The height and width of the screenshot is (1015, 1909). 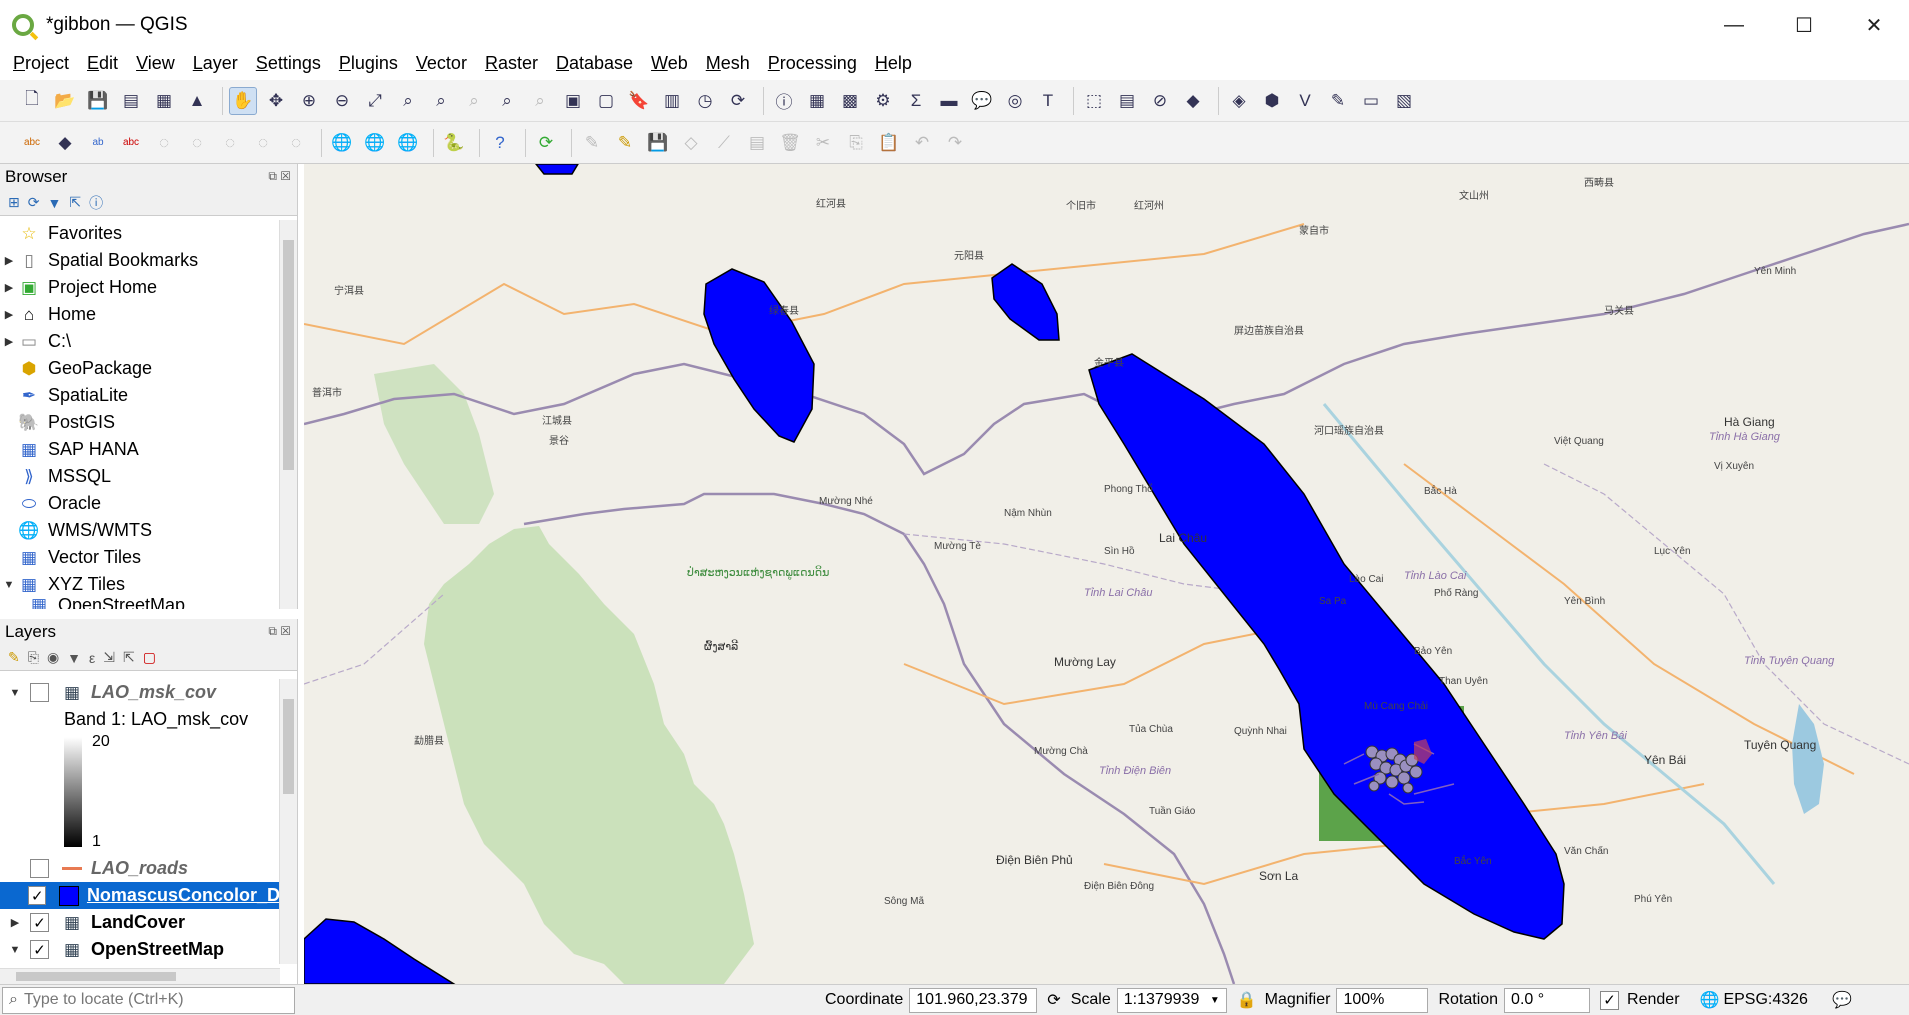 I want to click on filter-icon: ▼, so click(x=54, y=203).